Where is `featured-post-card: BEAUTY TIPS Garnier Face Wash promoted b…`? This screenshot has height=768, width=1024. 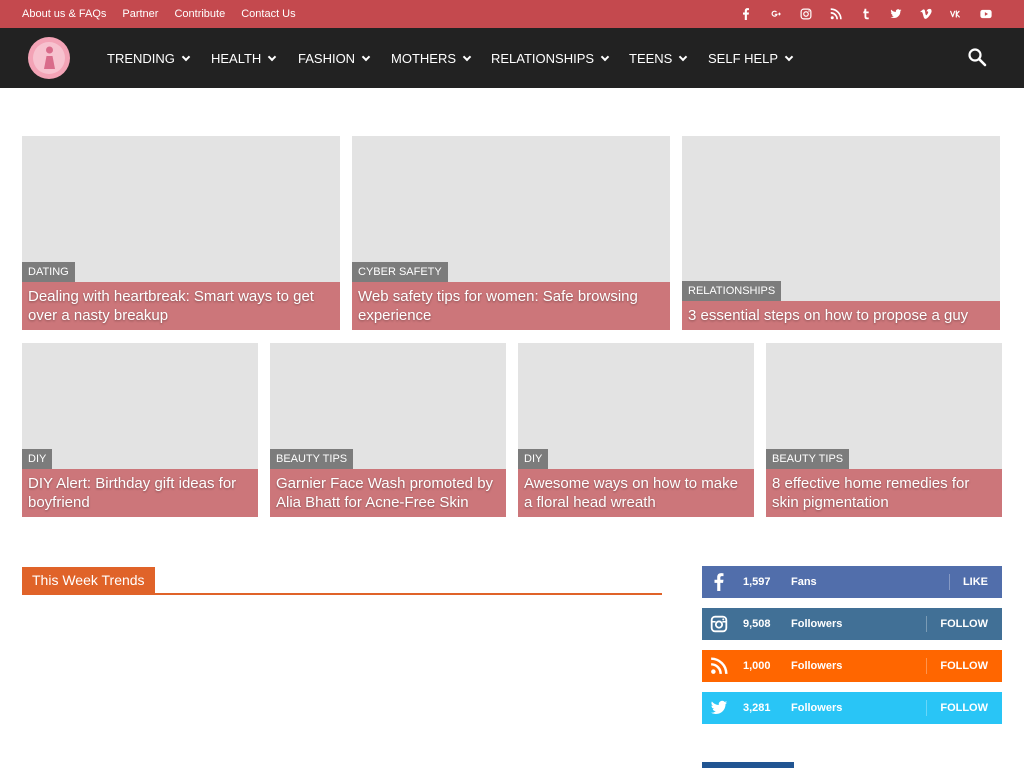
featured-post-card: BEAUTY TIPS Garnier Face Wash promoted b… is located at coordinates (388, 430).